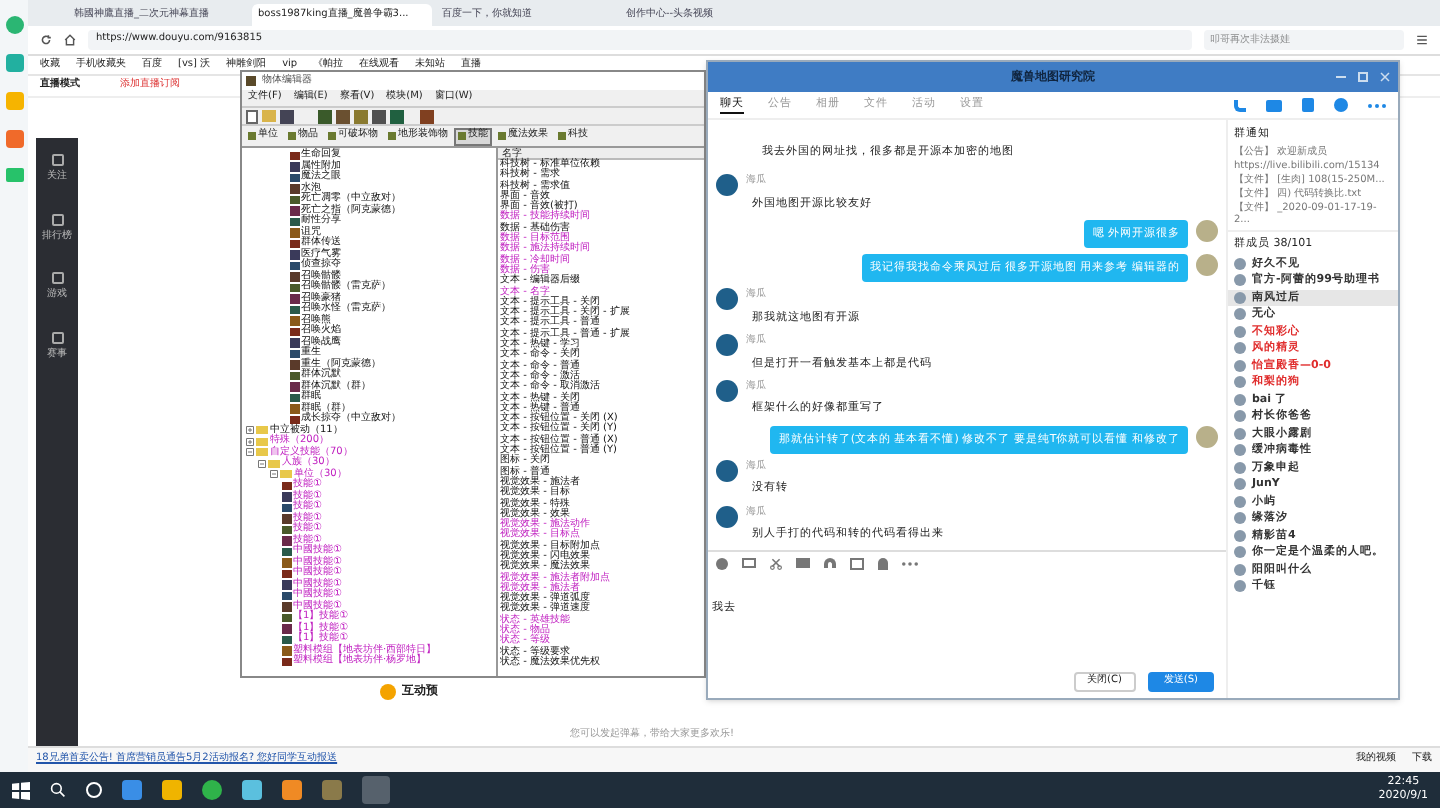  I want to click on editor-app-icon, so click(251, 81).